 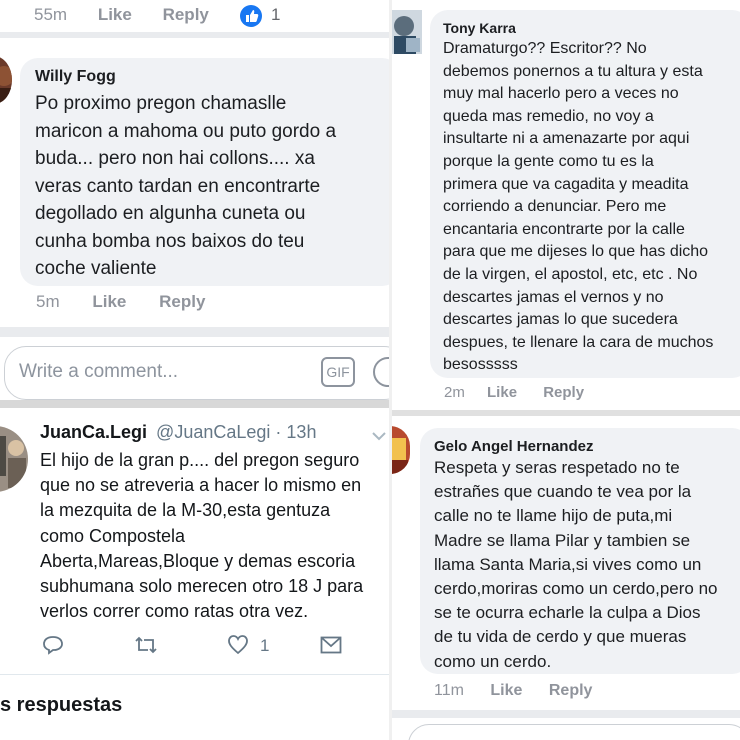 I want to click on comment-time: 5m, so click(x=48, y=301).